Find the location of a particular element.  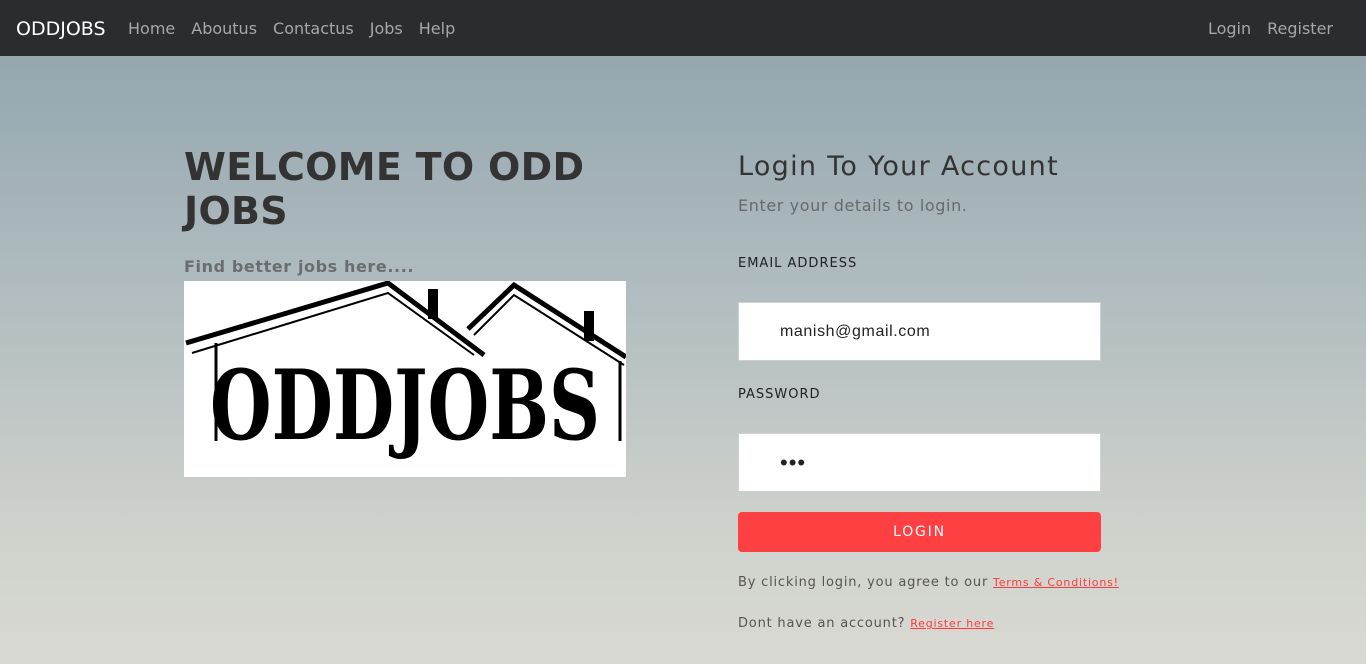

welcome-heading: WELCOME TO ODD JOBS is located at coordinates (384, 189).